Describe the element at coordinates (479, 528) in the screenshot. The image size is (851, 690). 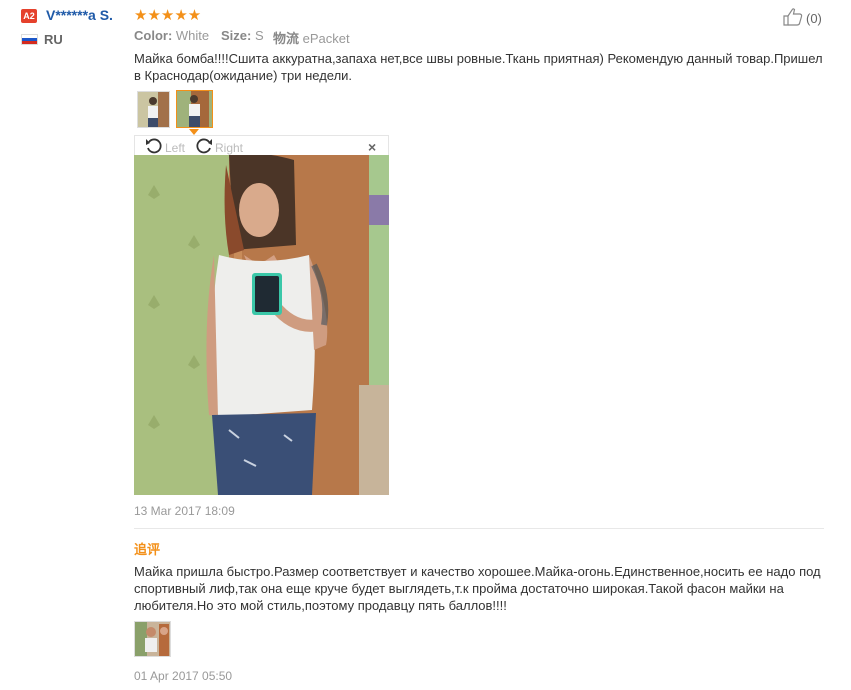
I see `divider` at that location.